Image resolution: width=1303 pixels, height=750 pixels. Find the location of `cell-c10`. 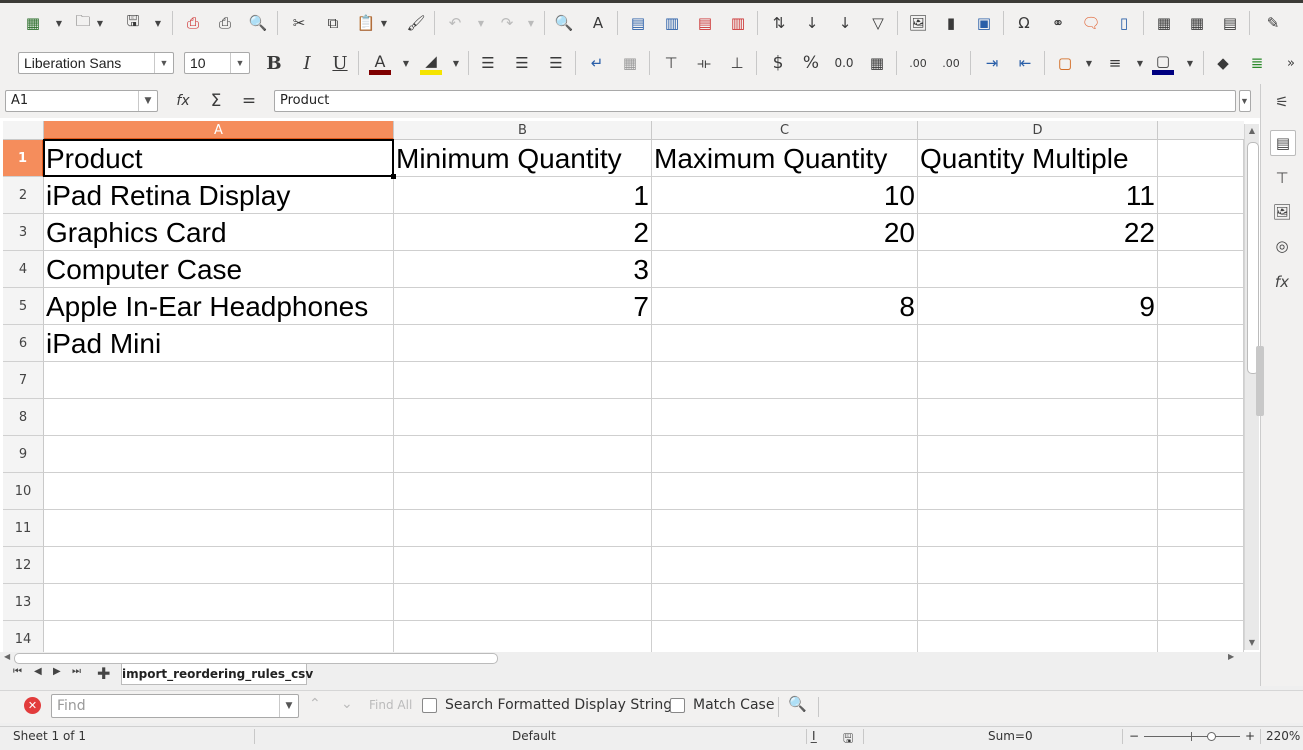

cell-c10 is located at coordinates (785, 491).